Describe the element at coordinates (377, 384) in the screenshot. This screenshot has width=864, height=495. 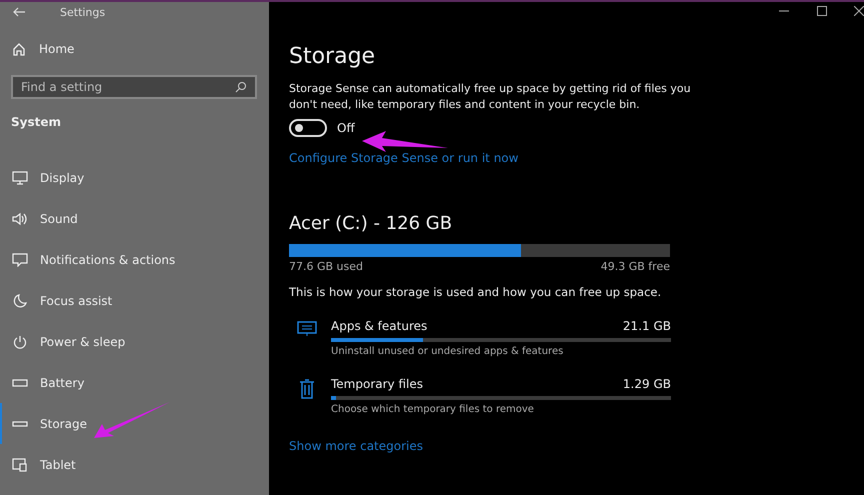
I see `category-name: Temporary files` at that location.